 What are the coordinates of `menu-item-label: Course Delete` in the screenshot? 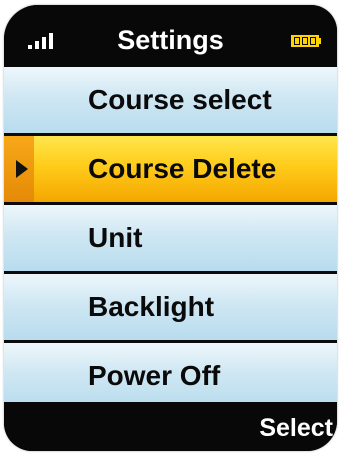 It's located at (182, 168).